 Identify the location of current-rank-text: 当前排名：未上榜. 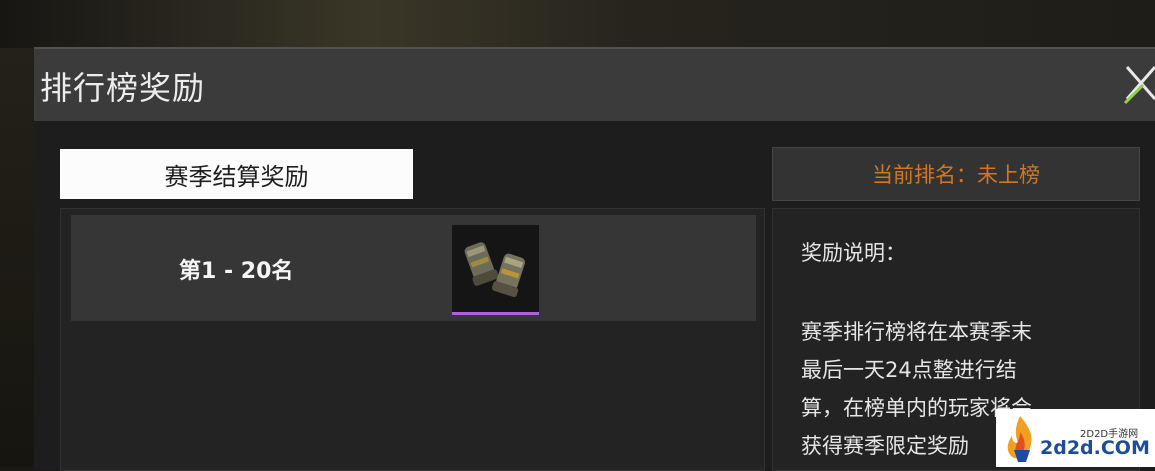
(956, 175).